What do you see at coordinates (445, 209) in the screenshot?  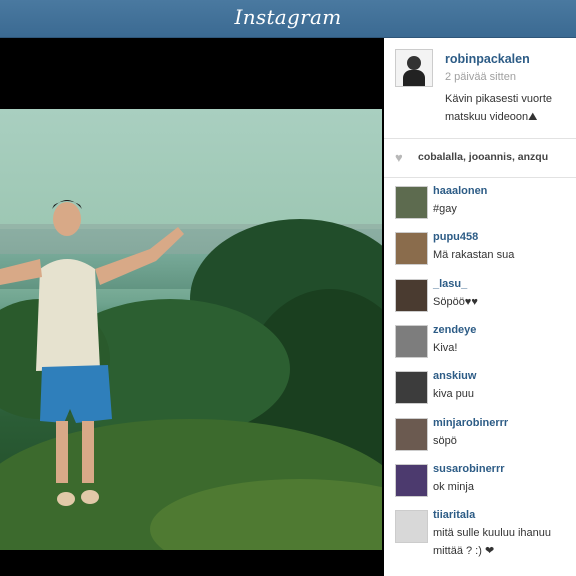 I see `comment-text: #gay` at bounding box center [445, 209].